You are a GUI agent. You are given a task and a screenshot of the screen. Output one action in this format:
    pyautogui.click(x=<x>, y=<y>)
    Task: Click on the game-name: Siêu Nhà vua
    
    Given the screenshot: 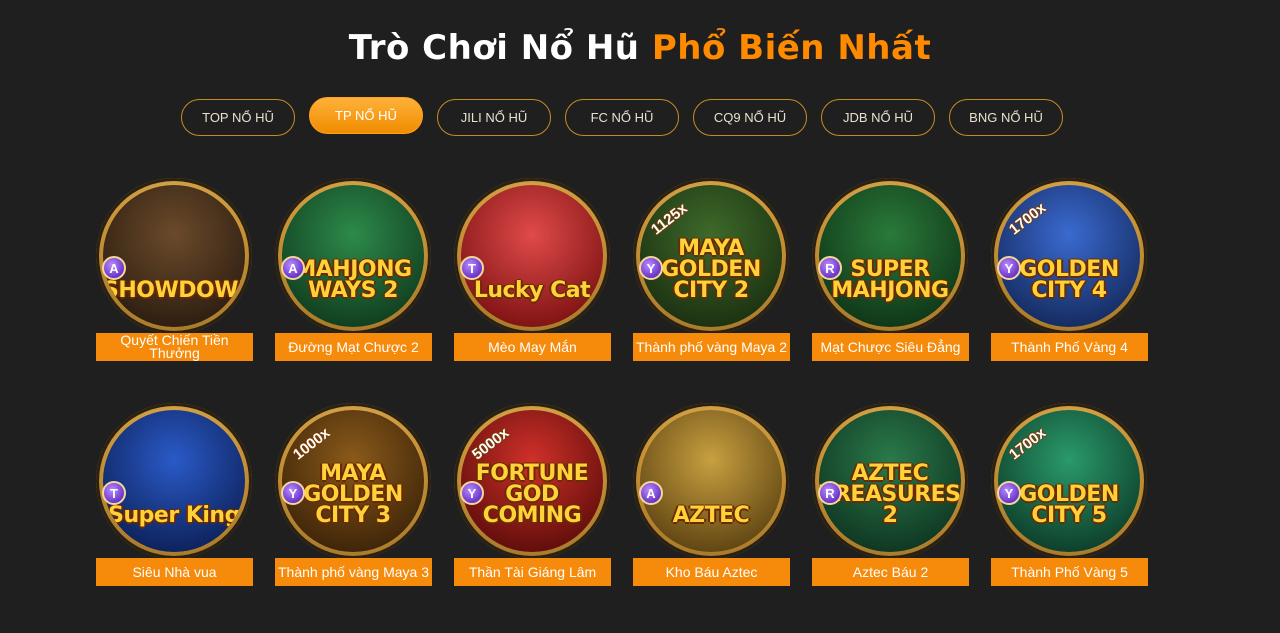 What is the action you would take?
    pyautogui.click(x=174, y=571)
    